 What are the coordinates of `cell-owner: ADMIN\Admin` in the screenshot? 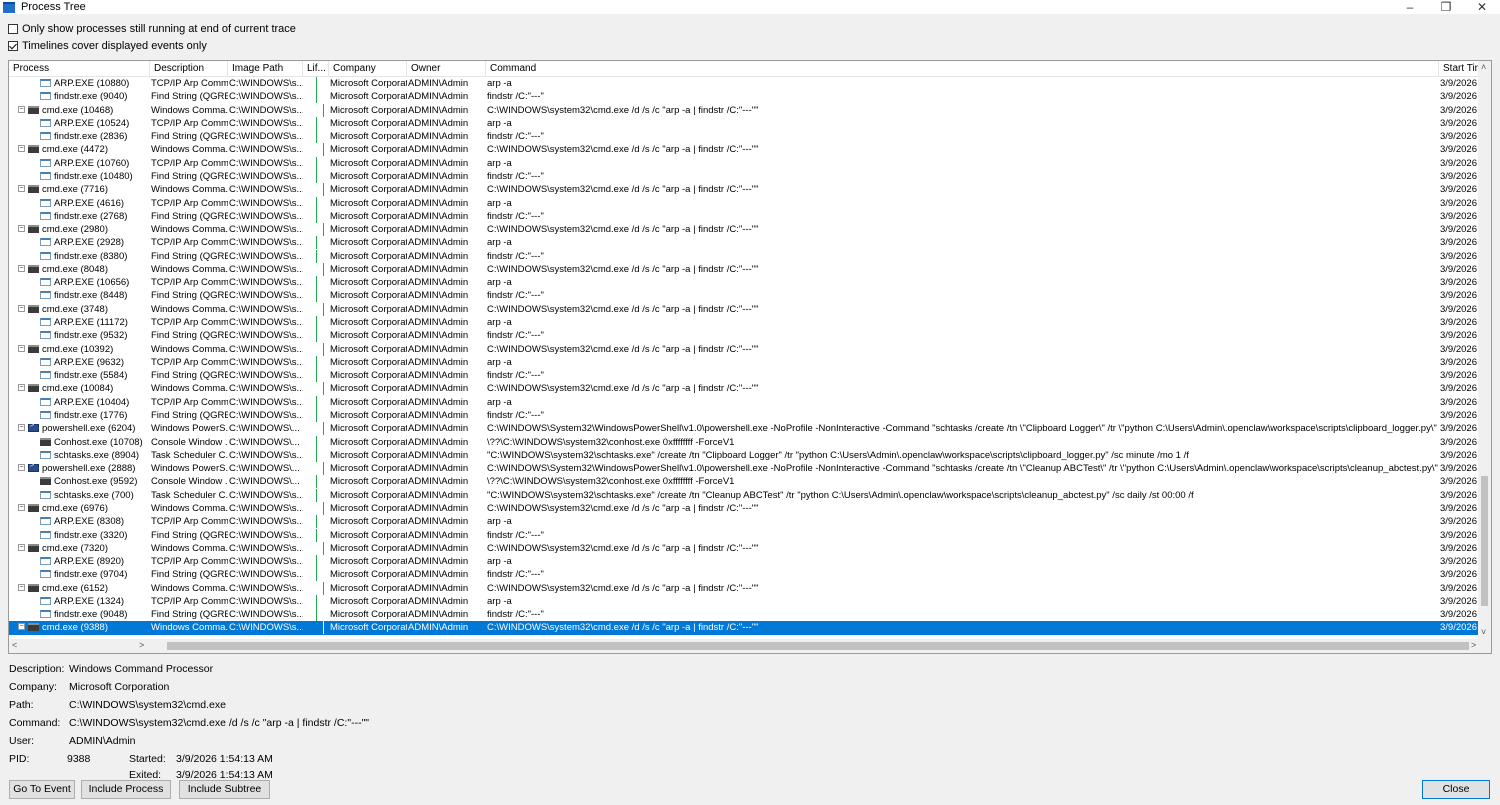 It's located at (438, 455).